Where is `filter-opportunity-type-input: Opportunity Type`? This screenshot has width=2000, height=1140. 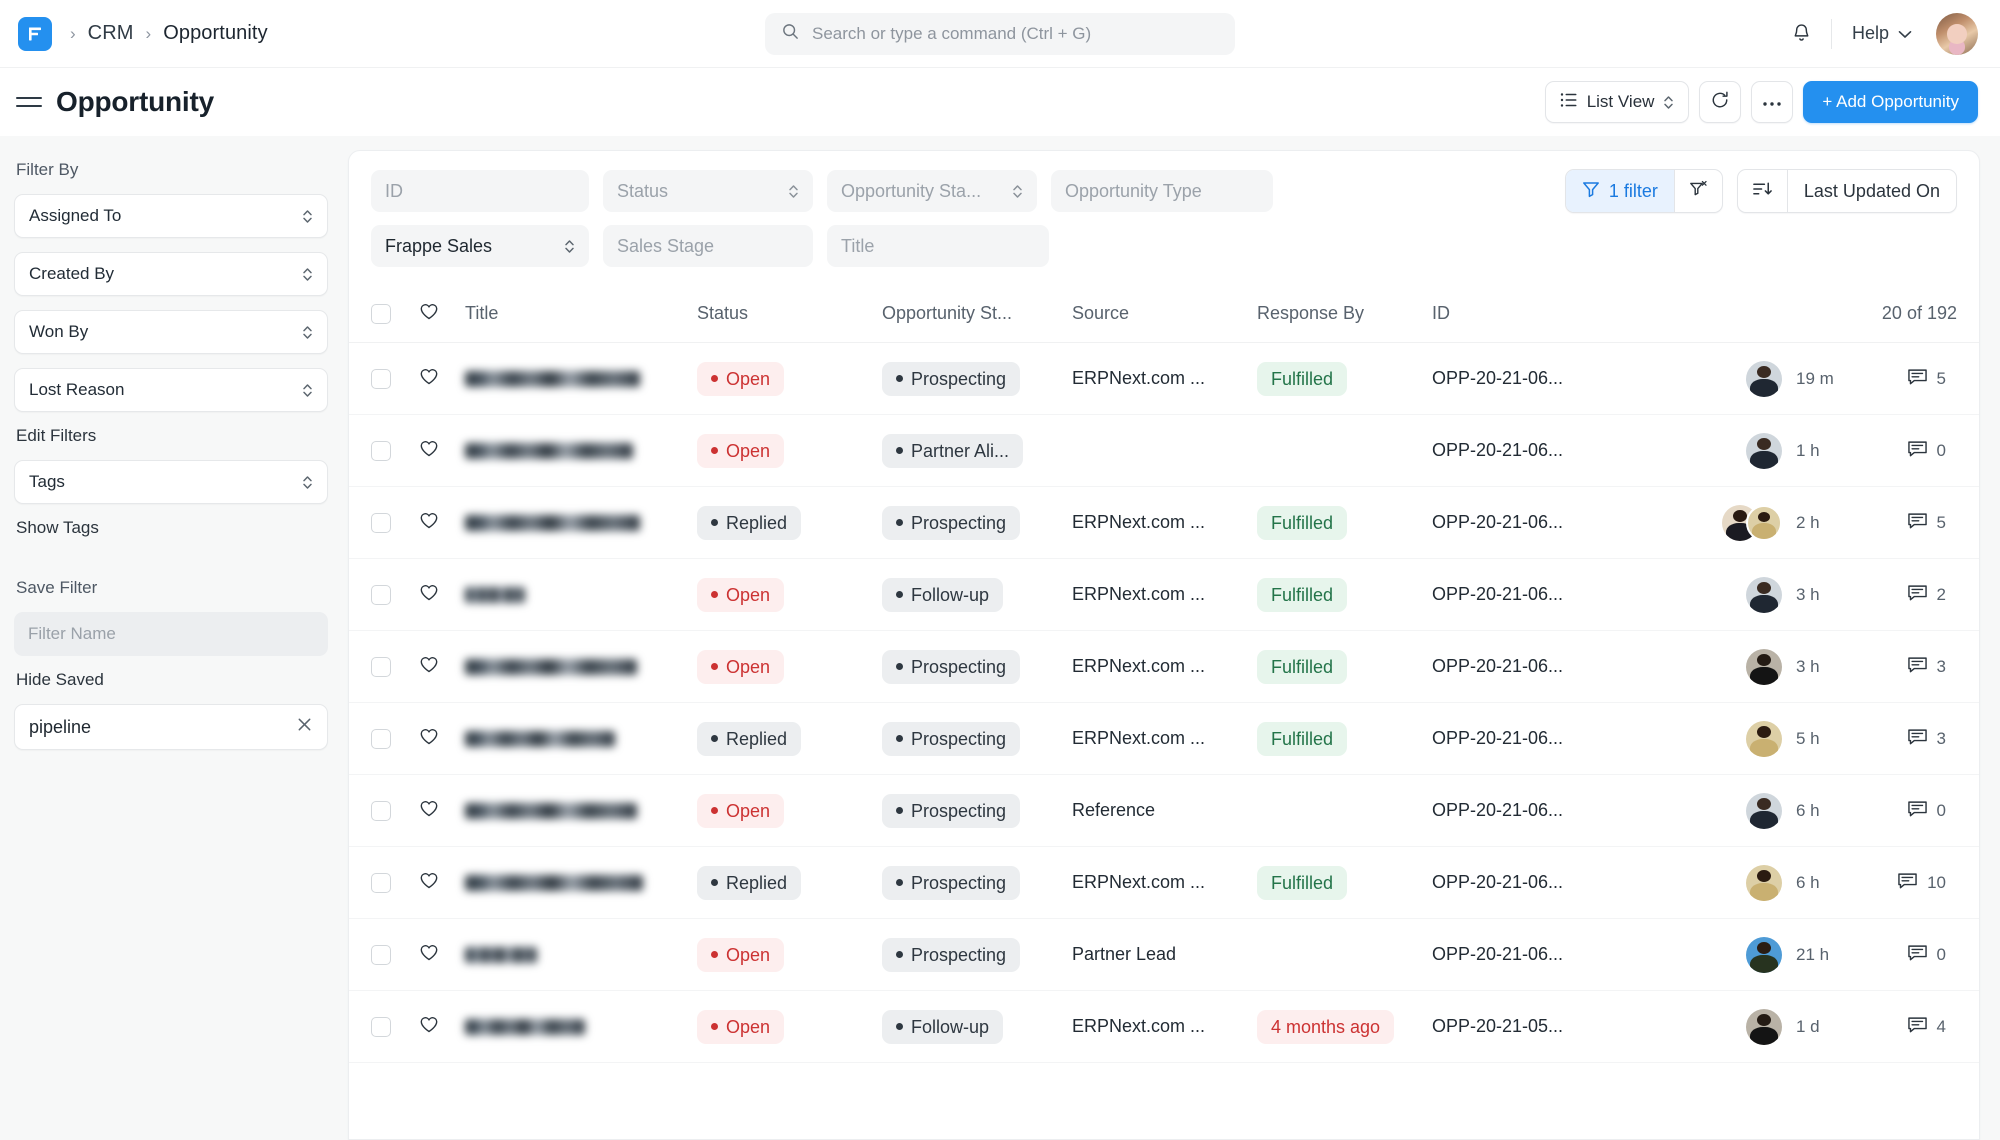 filter-opportunity-type-input: Opportunity Type is located at coordinates (1162, 191).